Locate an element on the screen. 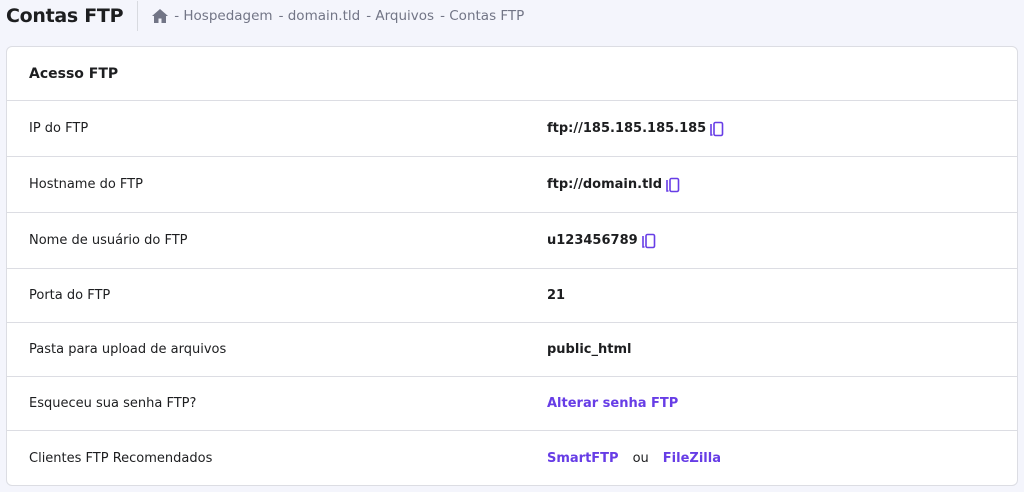 The height and width of the screenshot is (492, 1024). row-label: Hostname do FTP is located at coordinates (86, 184).